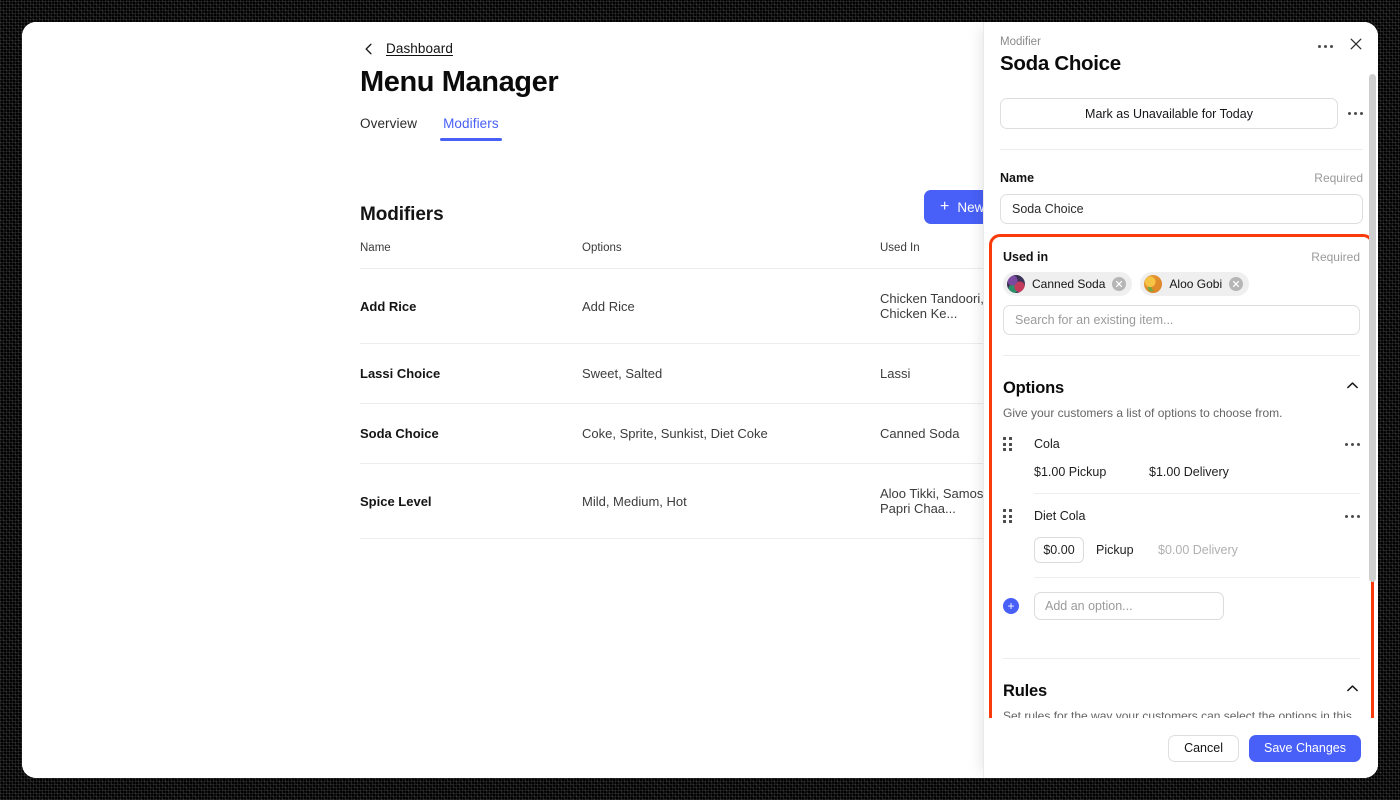  Describe the element at coordinates (1011, 606) in the screenshot. I see `add-option-plus-icon: +` at that location.